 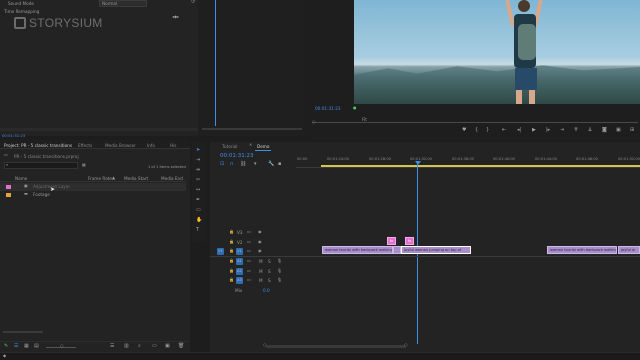 What do you see at coordinates (41, 165) in the screenshot?
I see `project-search-input: ⌕` at bounding box center [41, 165].